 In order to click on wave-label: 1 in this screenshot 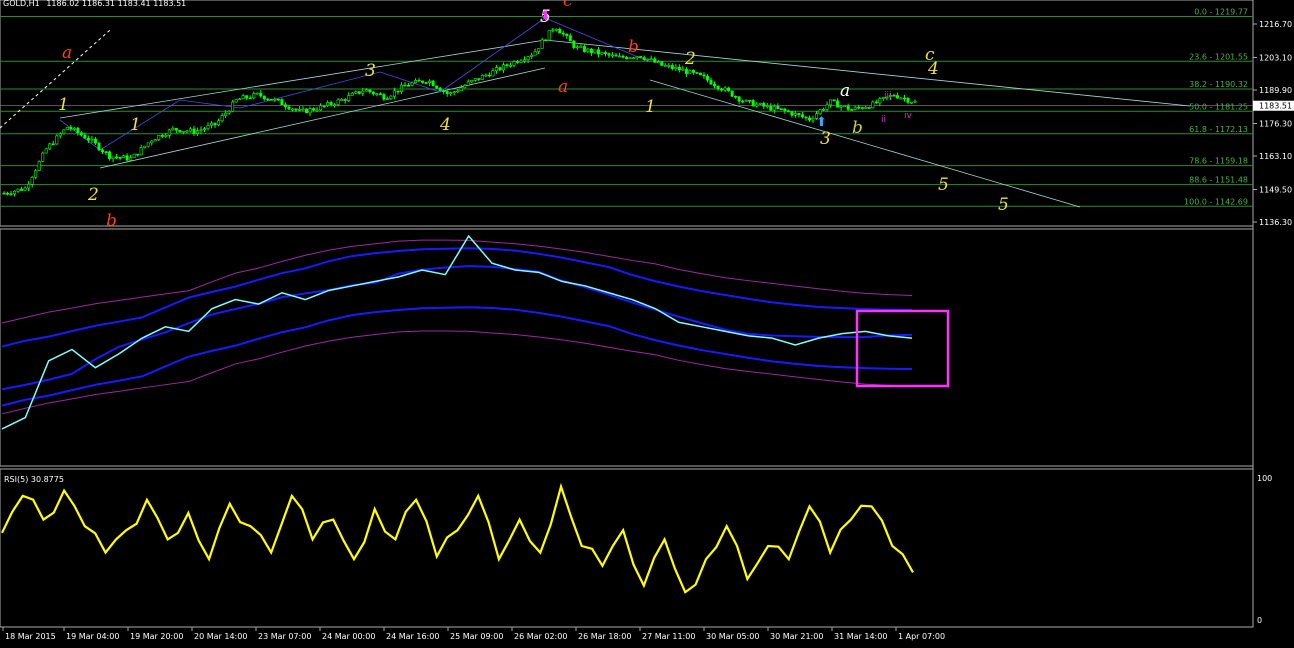, I will do `click(63, 105)`.